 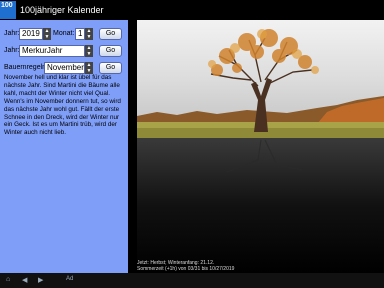 What do you see at coordinates (80, 34) in the screenshot?
I see `month-field: 1` at bounding box center [80, 34].